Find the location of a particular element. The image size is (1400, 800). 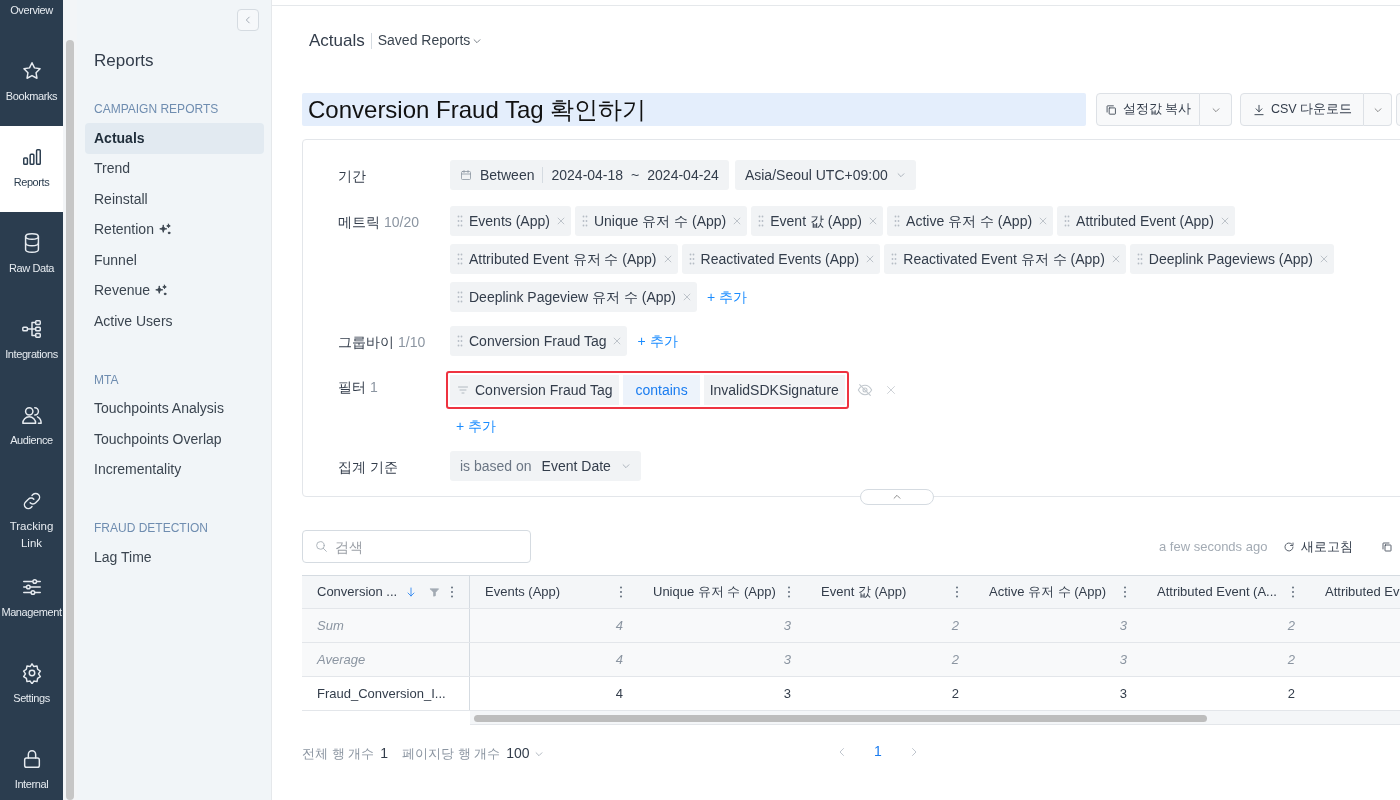

sidebar-item: Lag Time is located at coordinates (174, 557).